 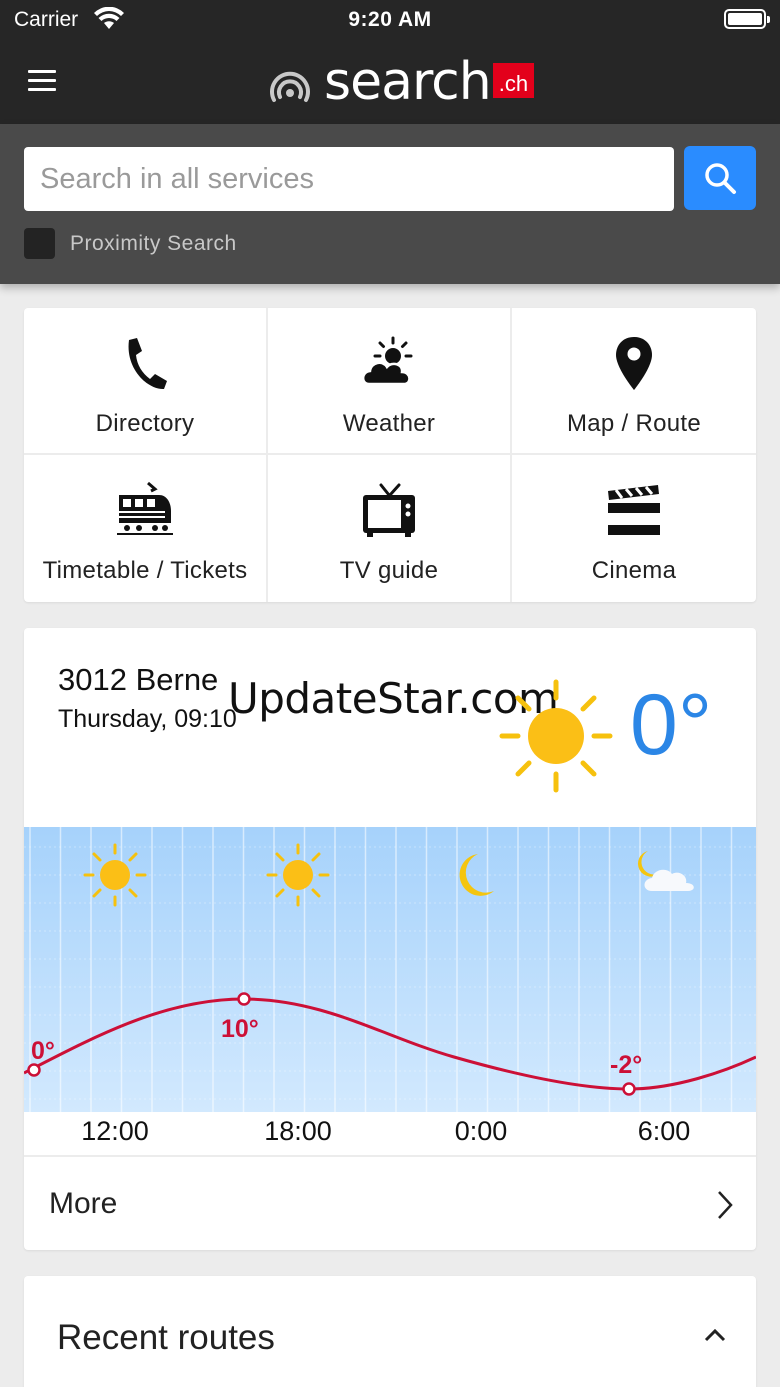 What do you see at coordinates (390, 1133) in the screenshot?
I see `forecast-time-axis: 12:00 18:00 0:00 6:00` at bounding box center [390, 1133].